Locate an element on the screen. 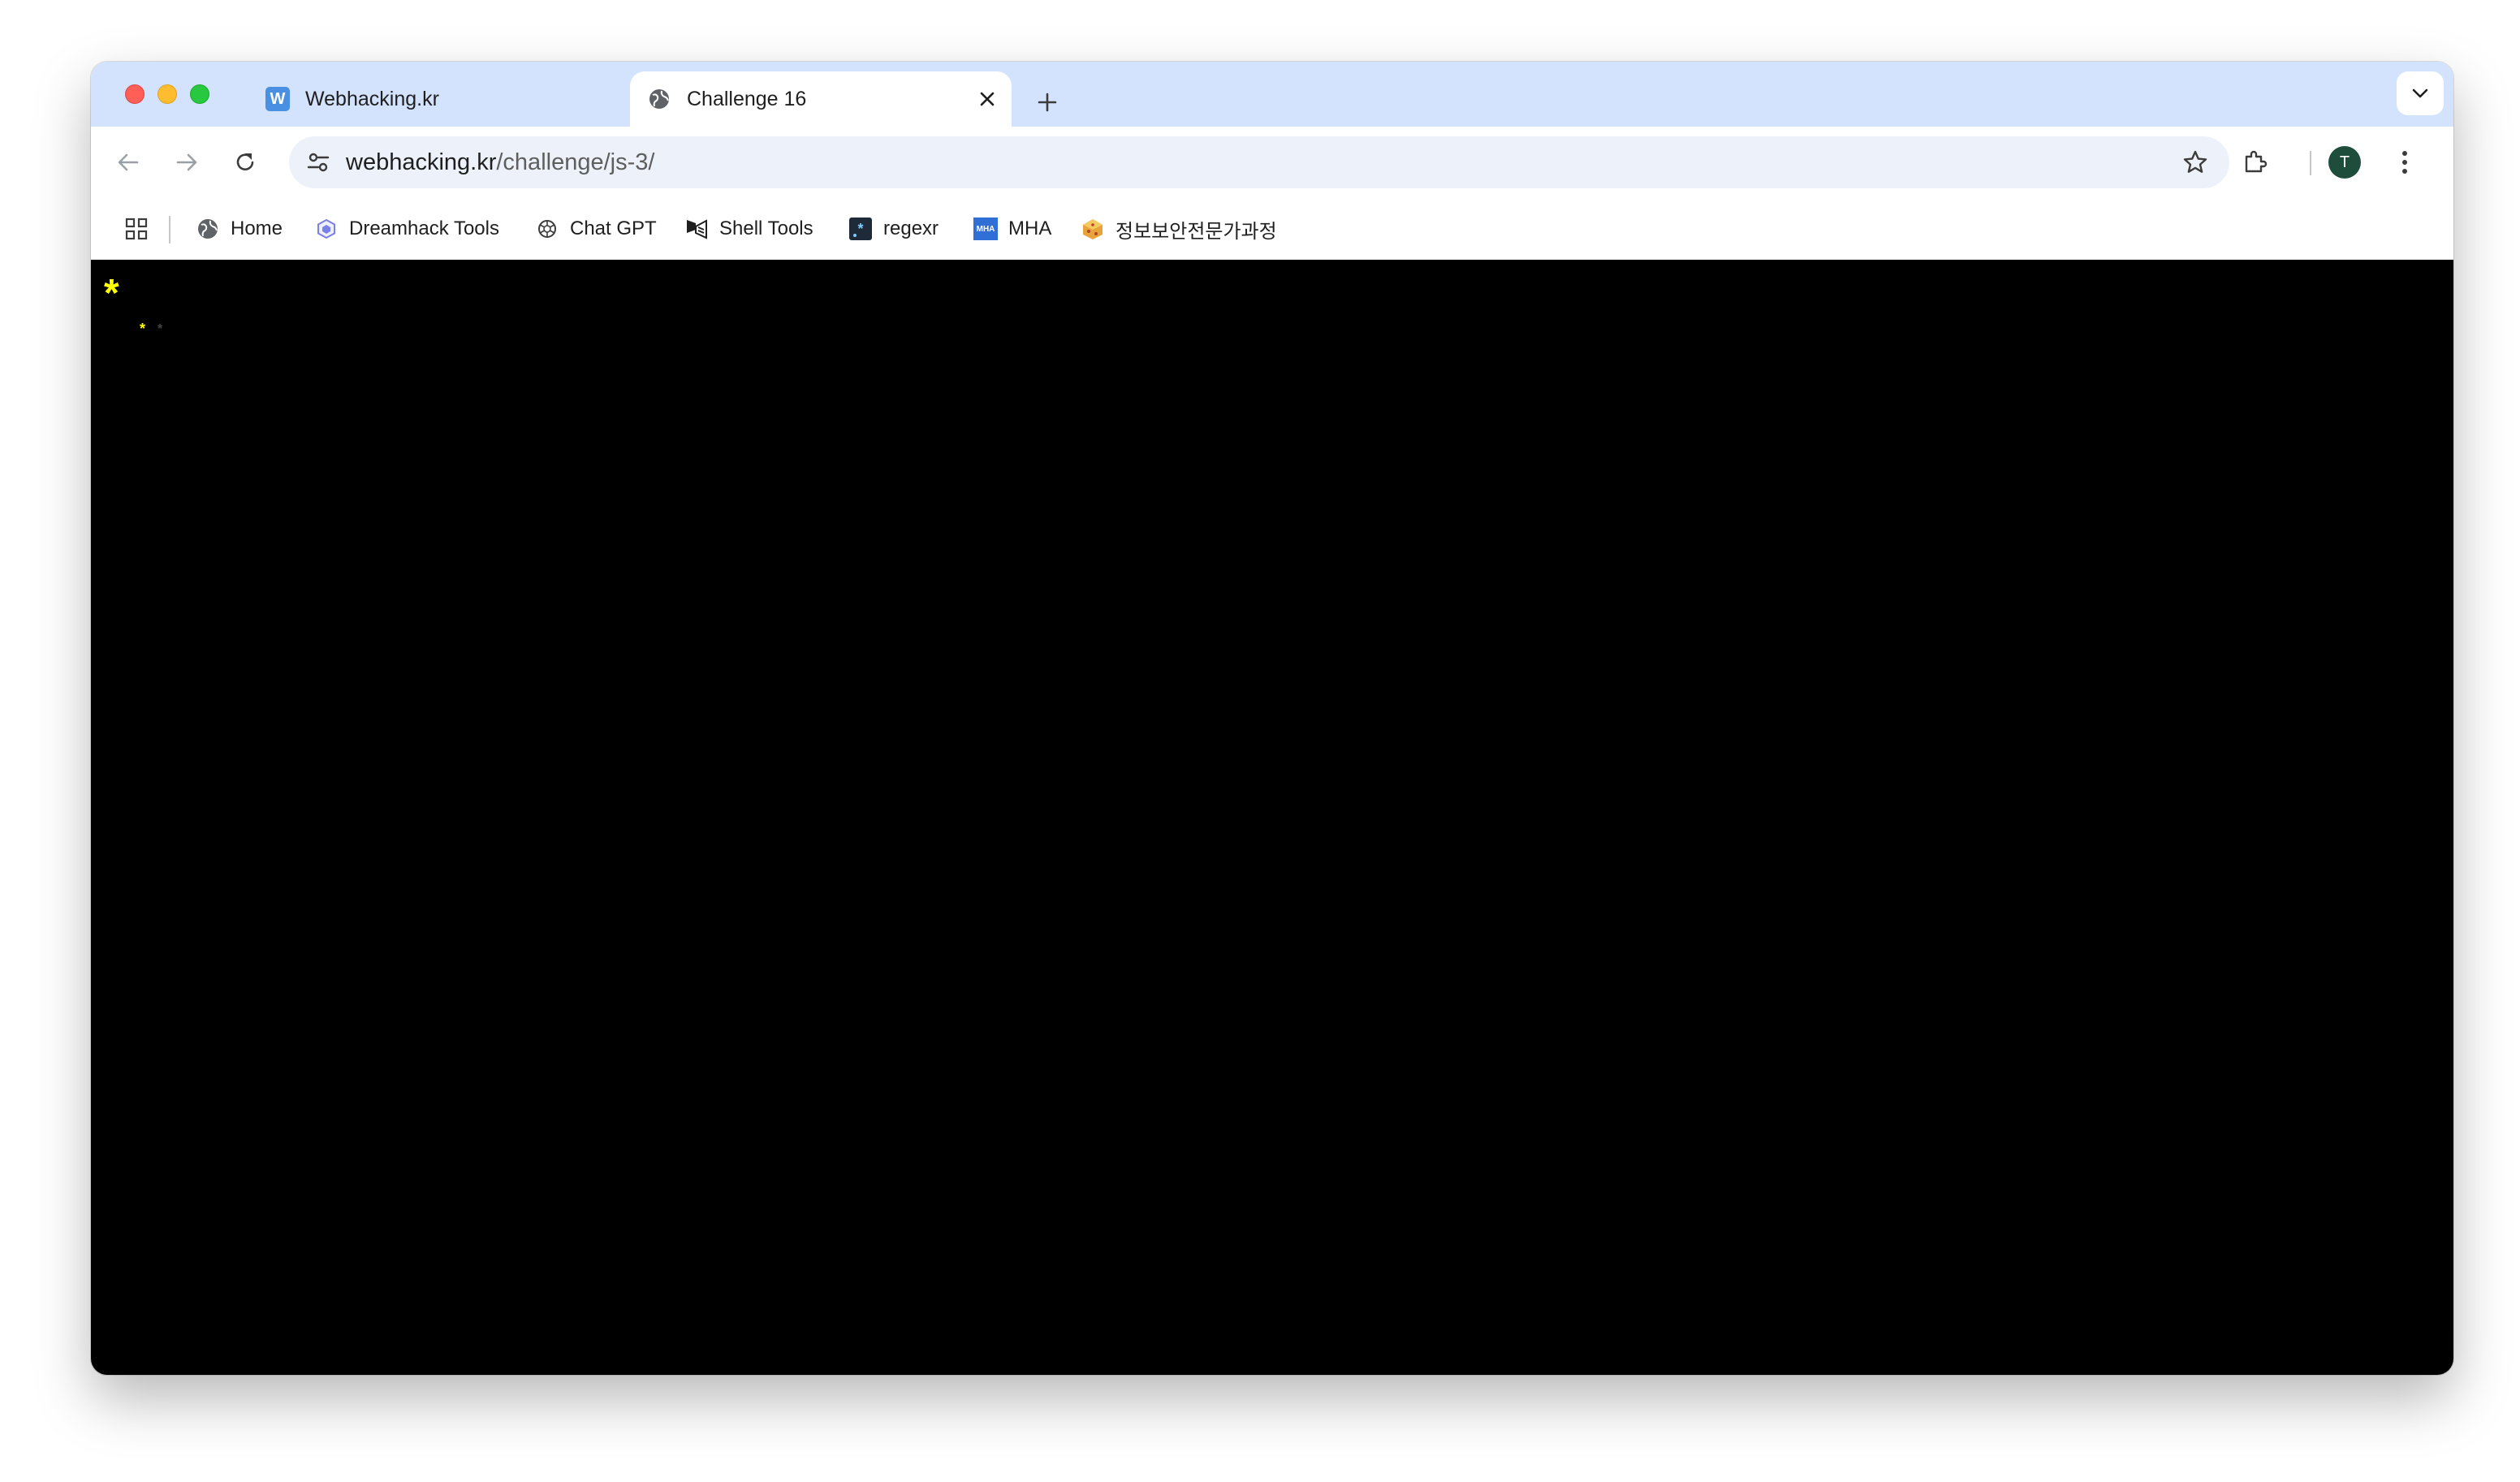  tab-title: Challenge 16 is located at coordinates (747, 98).